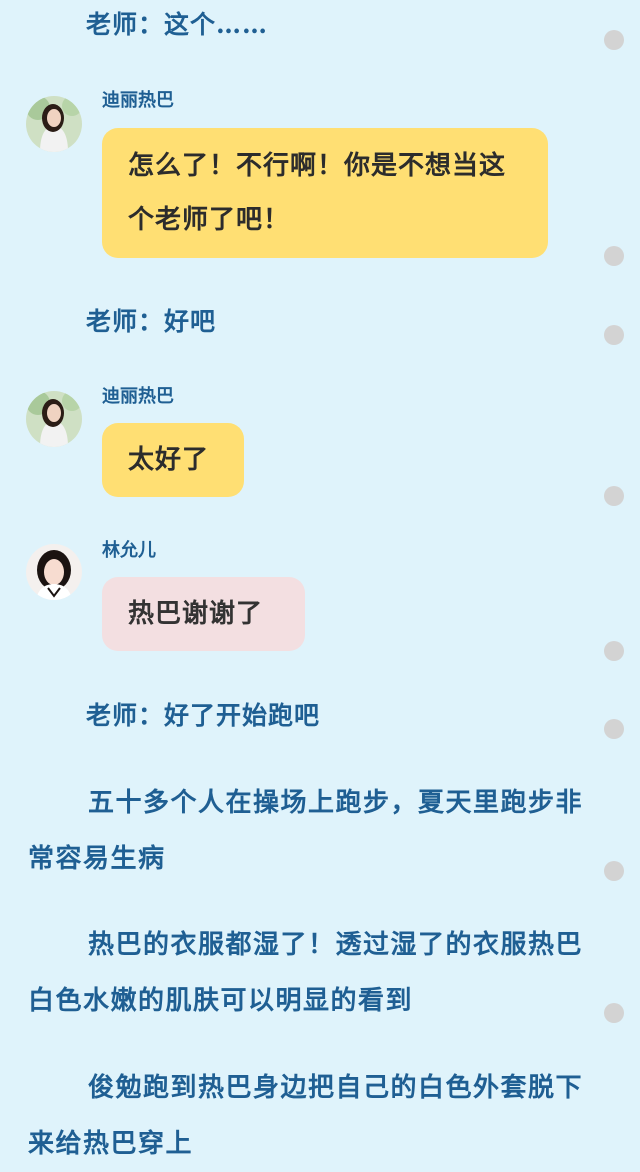 This screenshot has height=1172, width=640. I want to click on story-paragraph-2: 热巴的衣服都湿了！透过湿了的衣服热巴白色水嫩的肌肤可以明显的看到, so click(306, 973).